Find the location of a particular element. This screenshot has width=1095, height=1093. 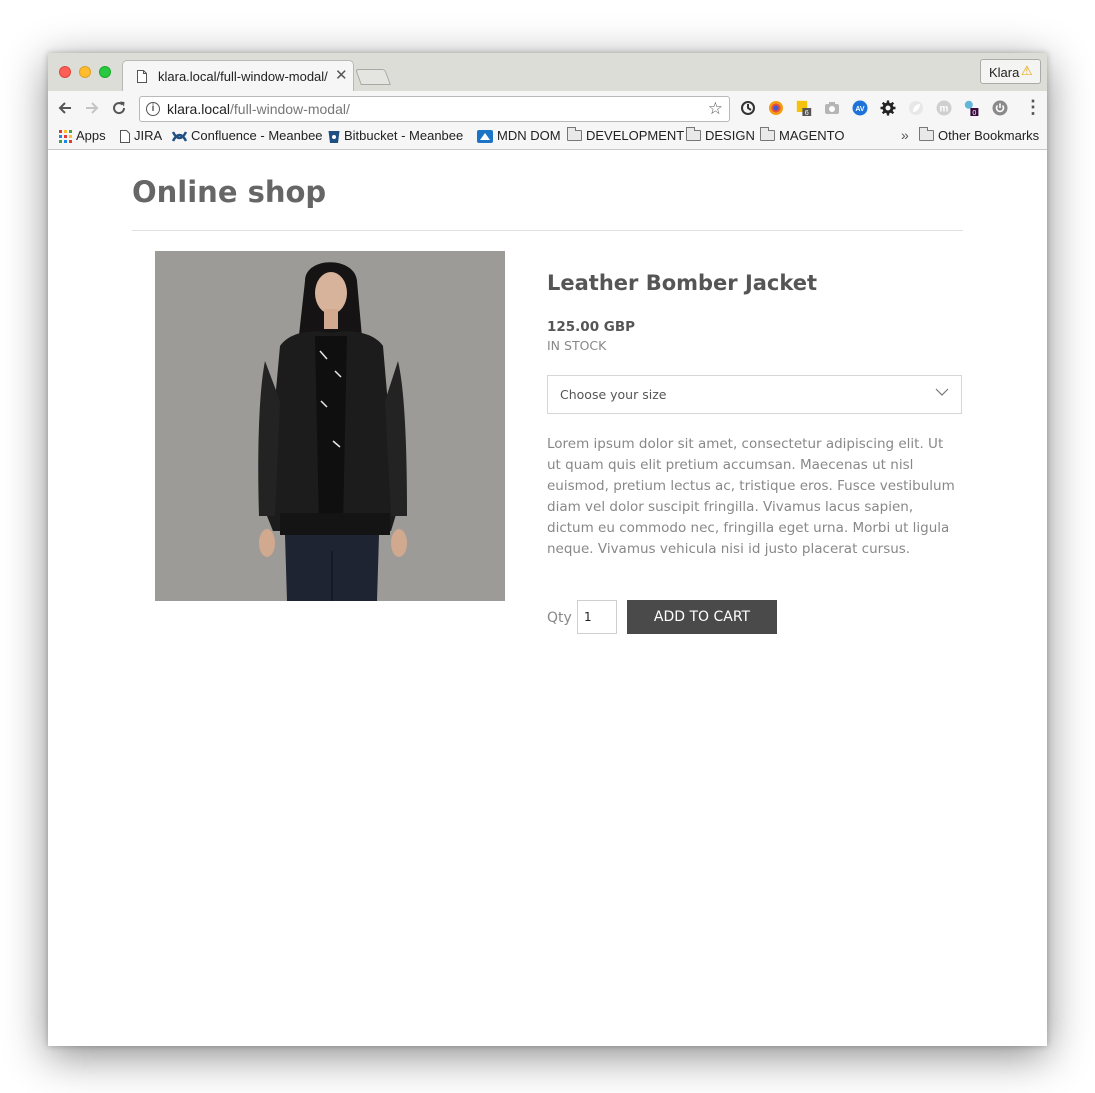

apps-grid-icon is located at coordinates (65, 137).